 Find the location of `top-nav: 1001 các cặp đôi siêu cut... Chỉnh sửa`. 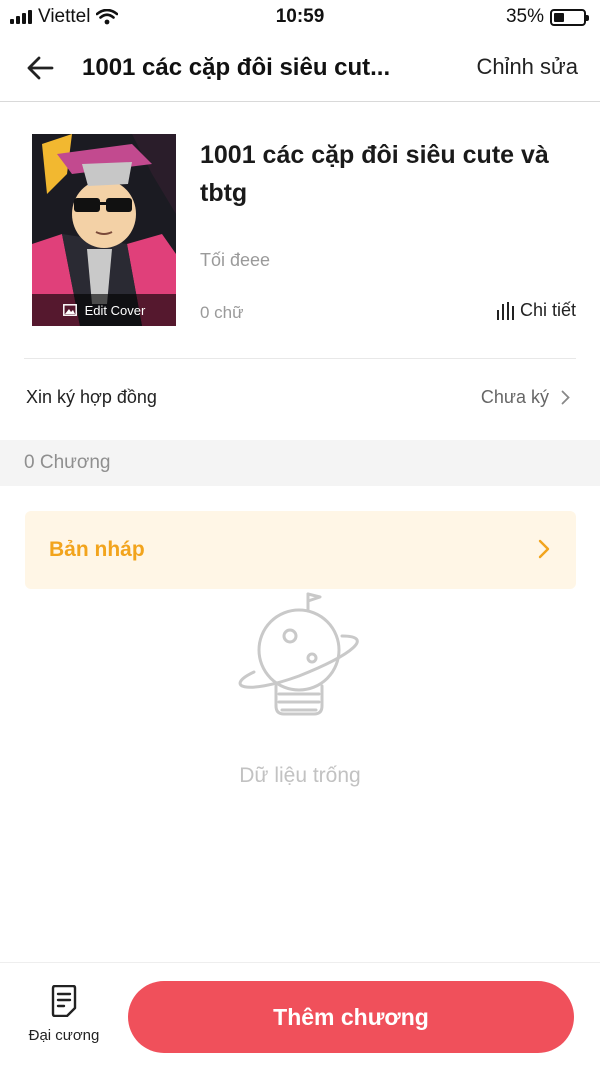

top-nav: 1001 các cặp đôi siêu cut... Chỉnh sửa is located at coordinates (300, 69).